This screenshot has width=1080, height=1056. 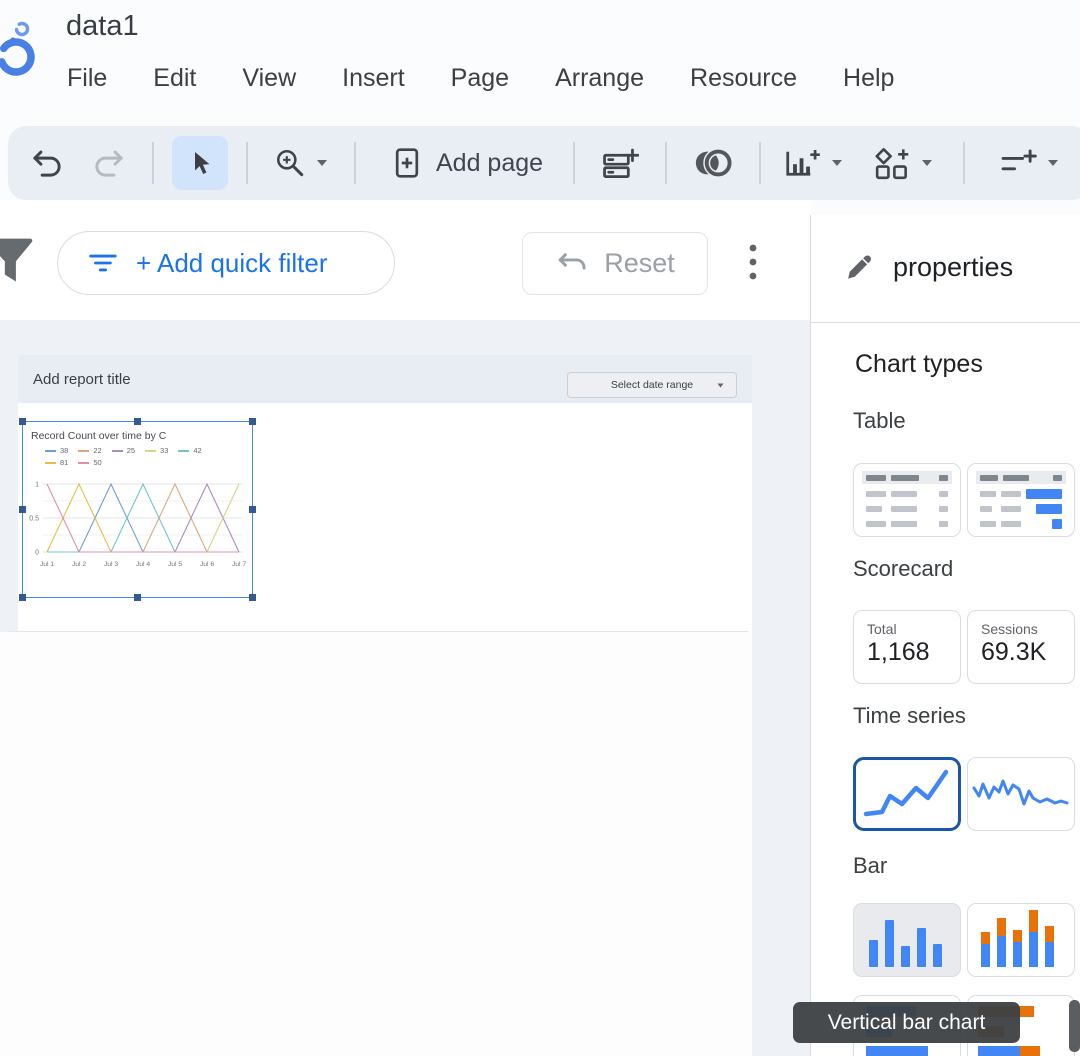 I want to click on legend-entry: 25, so click(x=123, y=450).